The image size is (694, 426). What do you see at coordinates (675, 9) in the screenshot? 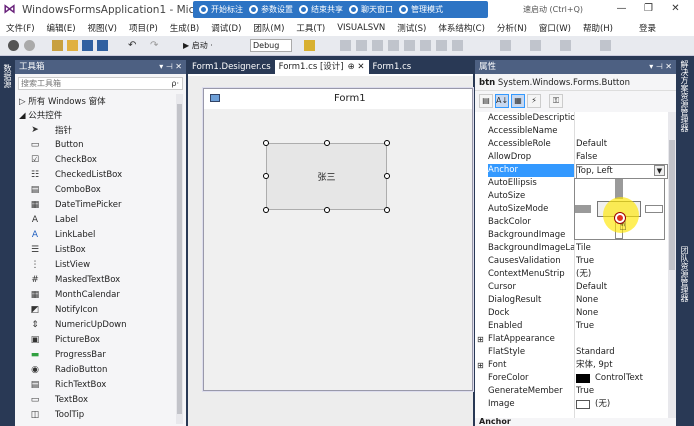
I see `close-button: ✕` at bounding box center [675, 9].